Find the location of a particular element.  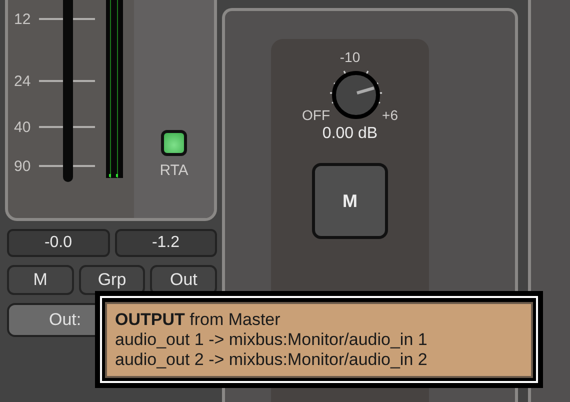

tooltip-line: audio_out 1 -> mixbus:Monitor/audio_in 1 is located at coordinates (271, 340).